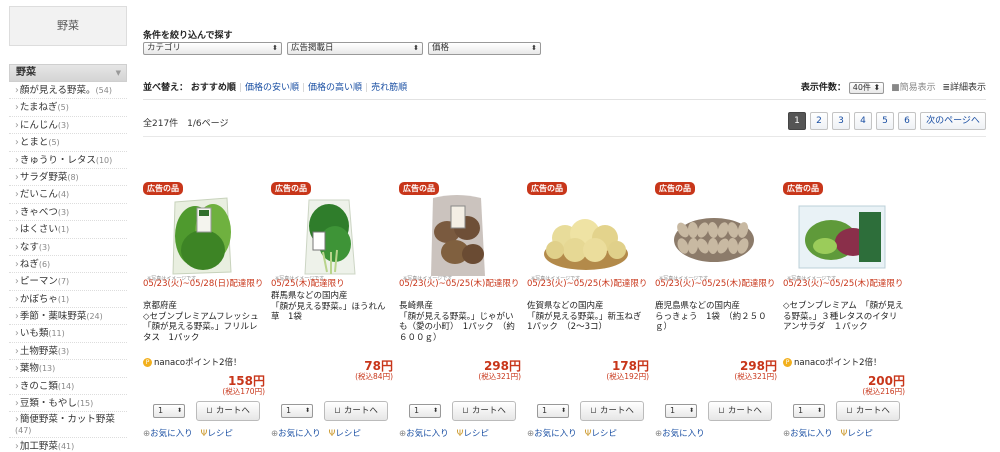  I want to click on sidebar-item: ›たまねぎ(5), so click(68, 108).